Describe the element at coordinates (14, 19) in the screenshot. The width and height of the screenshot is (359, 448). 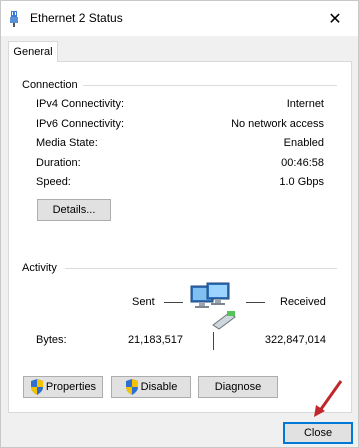
I see `ethernet-icon` at that location.